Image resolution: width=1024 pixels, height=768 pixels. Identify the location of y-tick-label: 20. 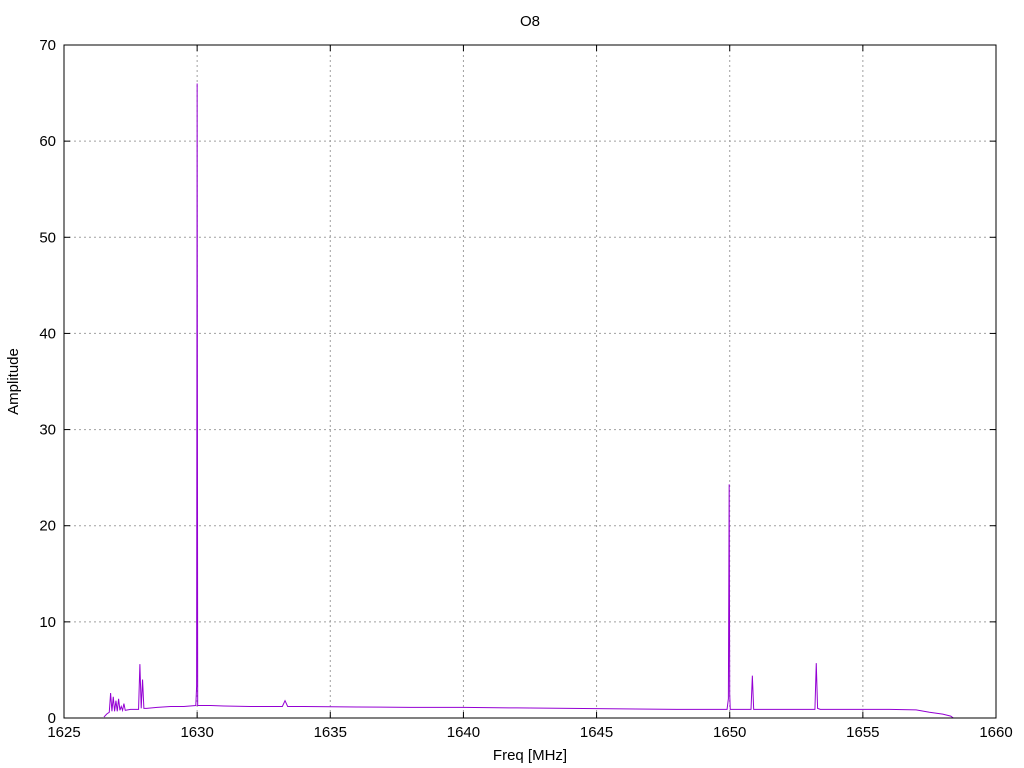
(47, 526).